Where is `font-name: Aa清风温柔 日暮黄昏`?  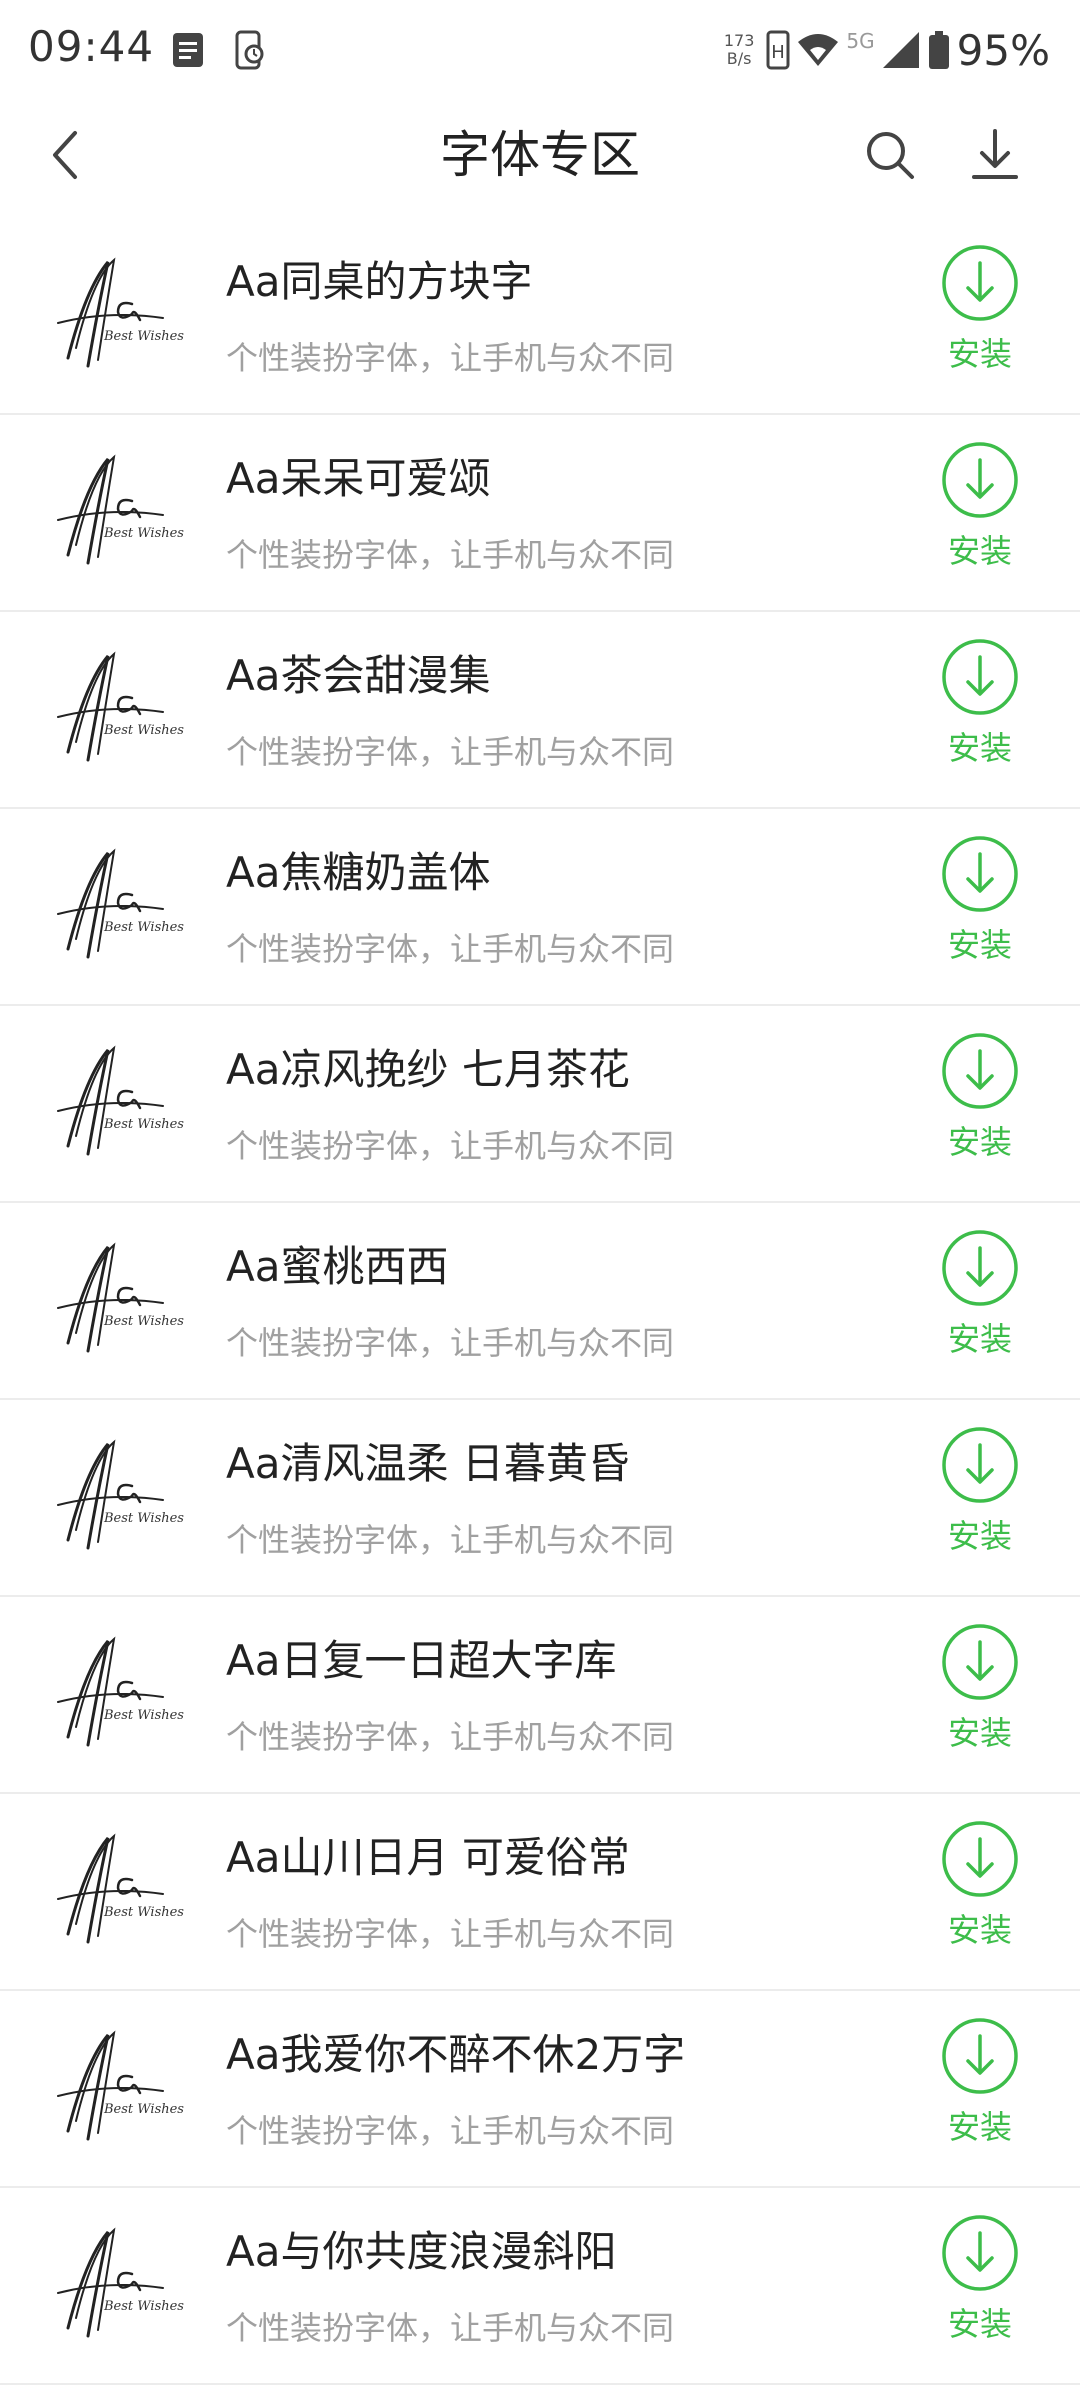 font-name: Aa清风温柔 日暮黄昏 is located at coordinates (428, 1463).